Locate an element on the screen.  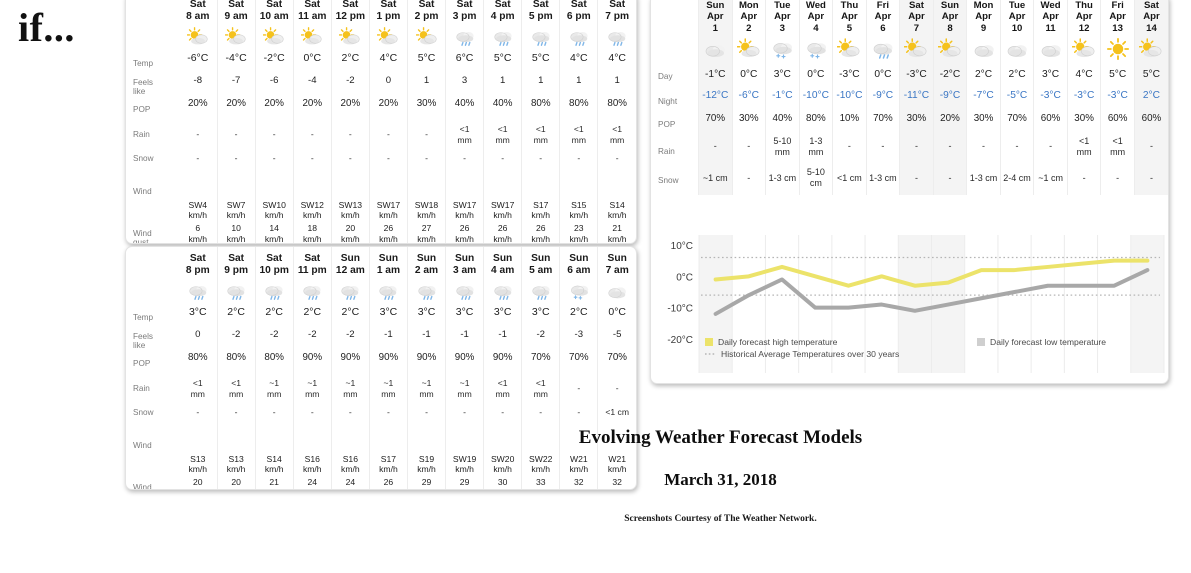
hourly-pop-row: POP 20% 20% 20% 20% 20% 20% 30% 40% 40% 80% 80% 80% is located at coordinates (381, 110).